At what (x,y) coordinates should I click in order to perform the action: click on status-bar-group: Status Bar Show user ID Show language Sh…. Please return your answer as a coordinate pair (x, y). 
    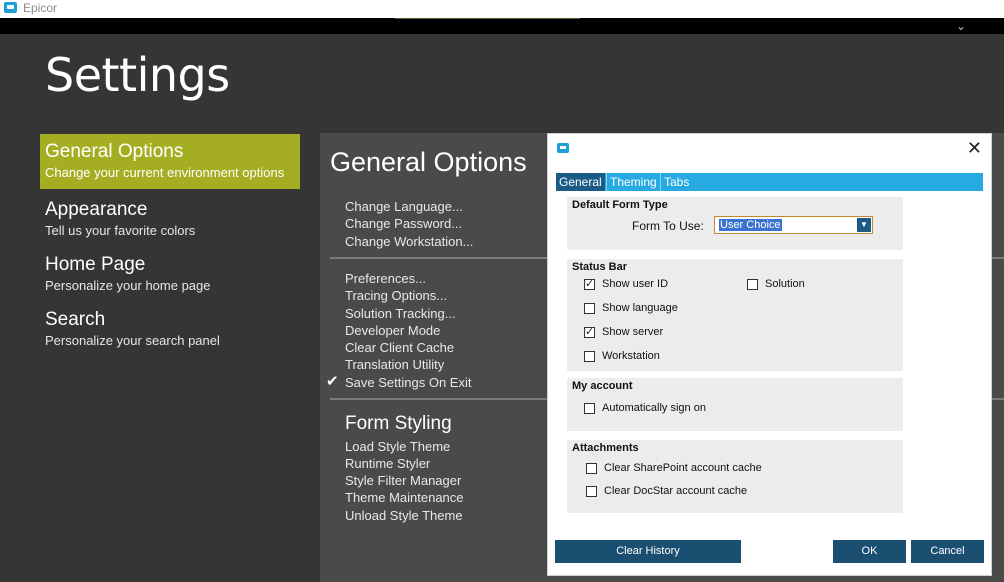
    Looking at the image, I should click on (735, 315).